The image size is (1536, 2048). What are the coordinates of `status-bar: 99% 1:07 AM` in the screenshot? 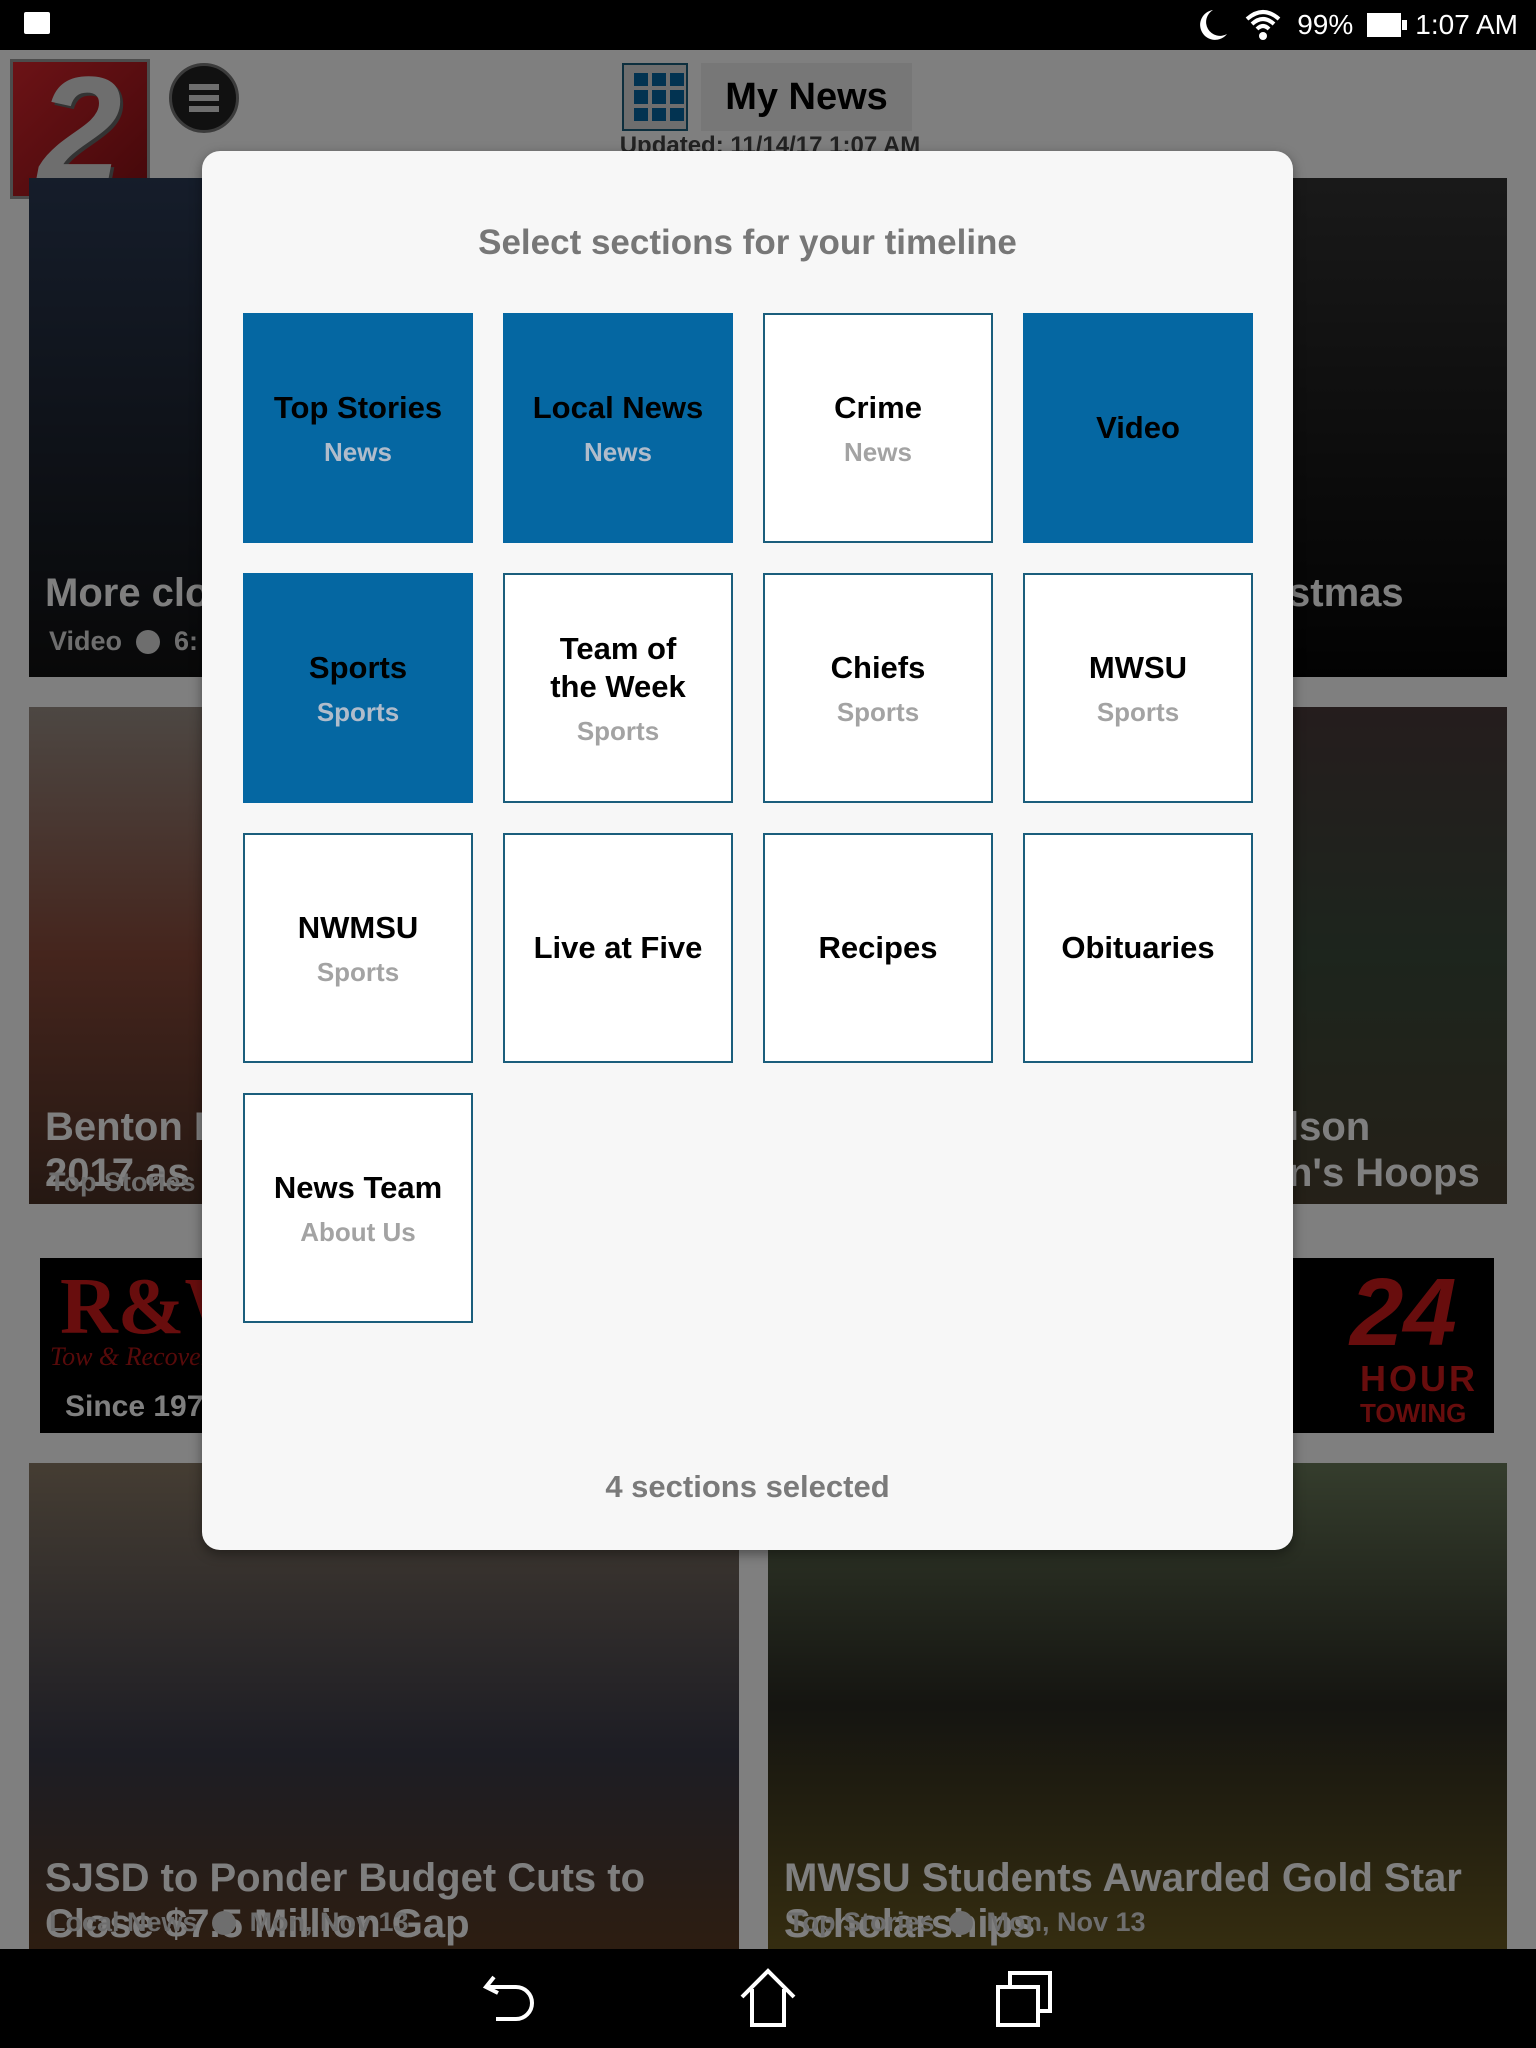 It's located at (768, 25).